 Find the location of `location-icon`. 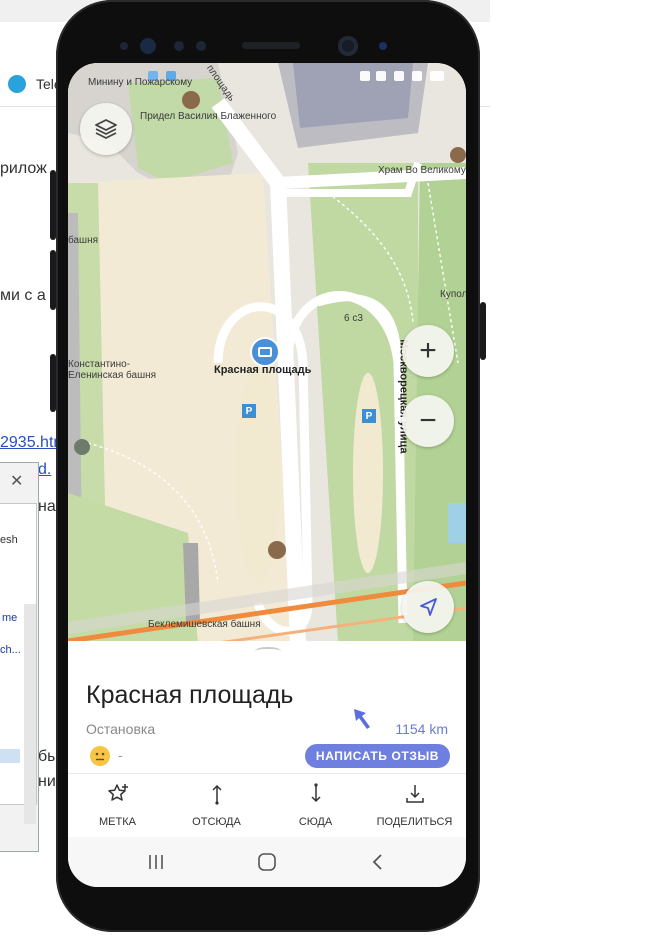

location-icon is located at coordinates (381, 76).